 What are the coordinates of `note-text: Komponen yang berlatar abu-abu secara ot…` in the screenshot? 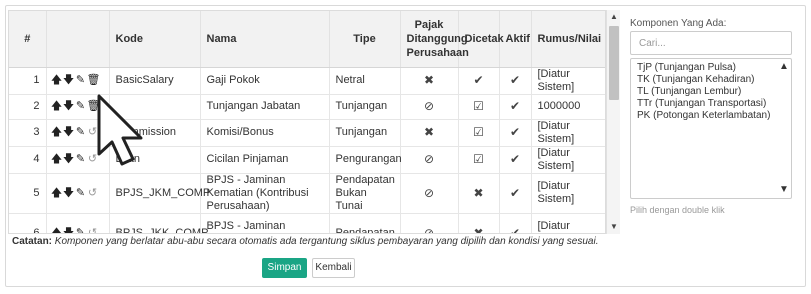 It's located at (325, 241).